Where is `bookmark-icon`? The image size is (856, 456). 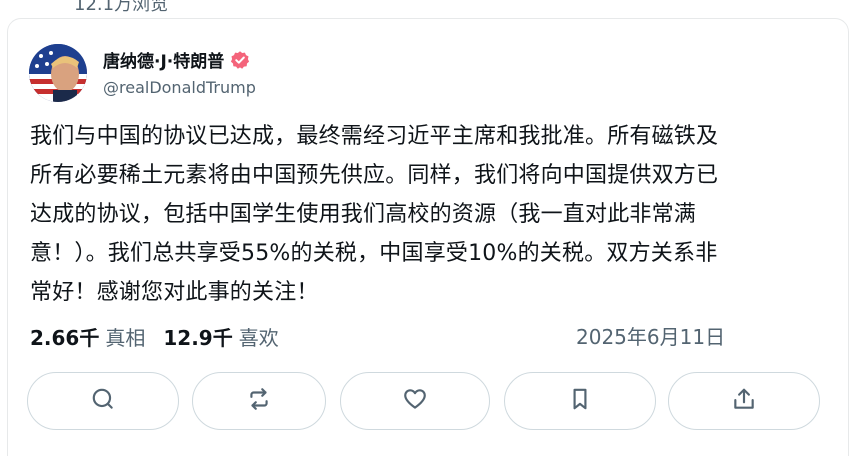
bookmark-icon is located at coordinates (580, 401).